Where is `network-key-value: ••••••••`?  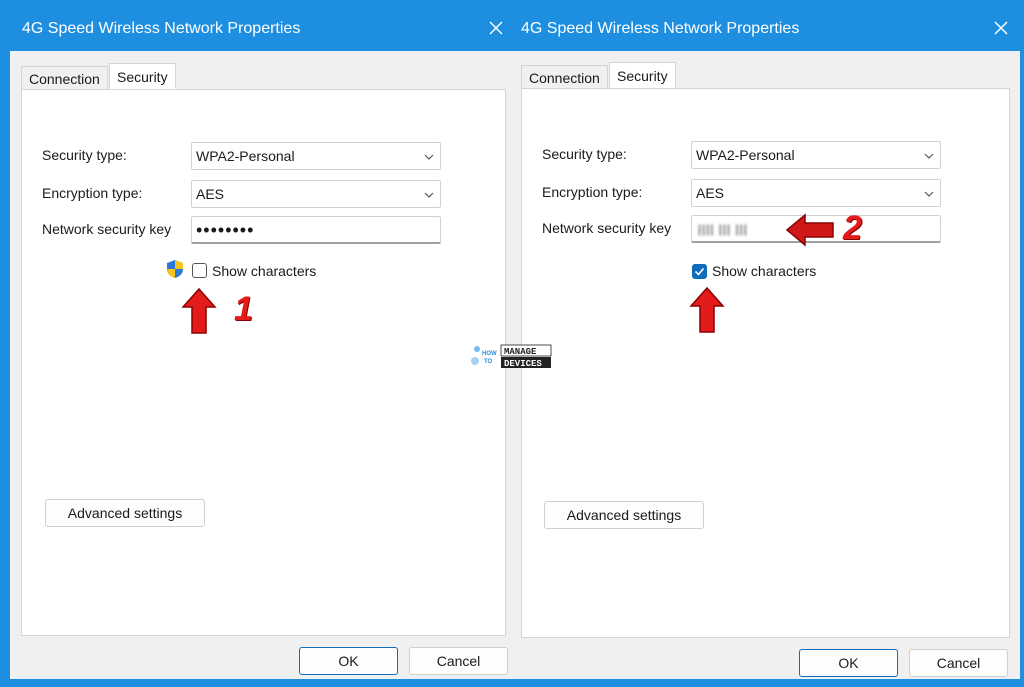 network-key-value: •••••••• is located at coordinates (225, 230).